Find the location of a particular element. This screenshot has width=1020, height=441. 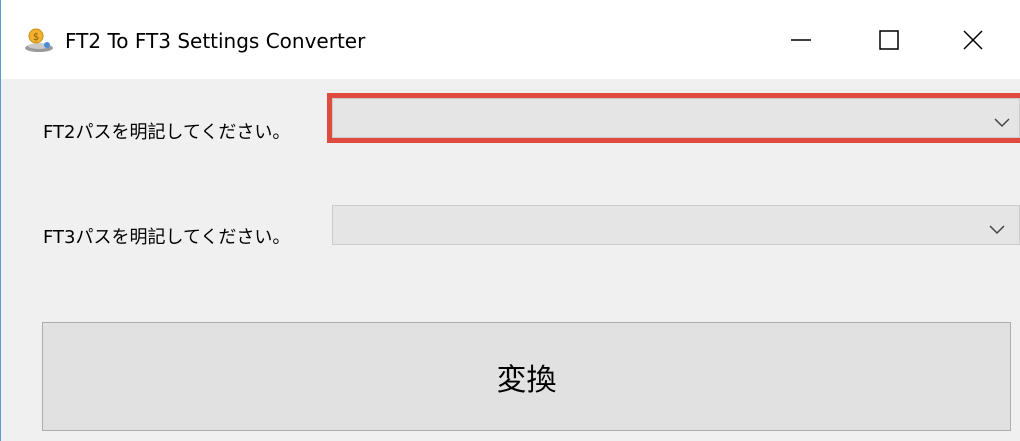

minimize-icon is located at coordinates (801, 40).